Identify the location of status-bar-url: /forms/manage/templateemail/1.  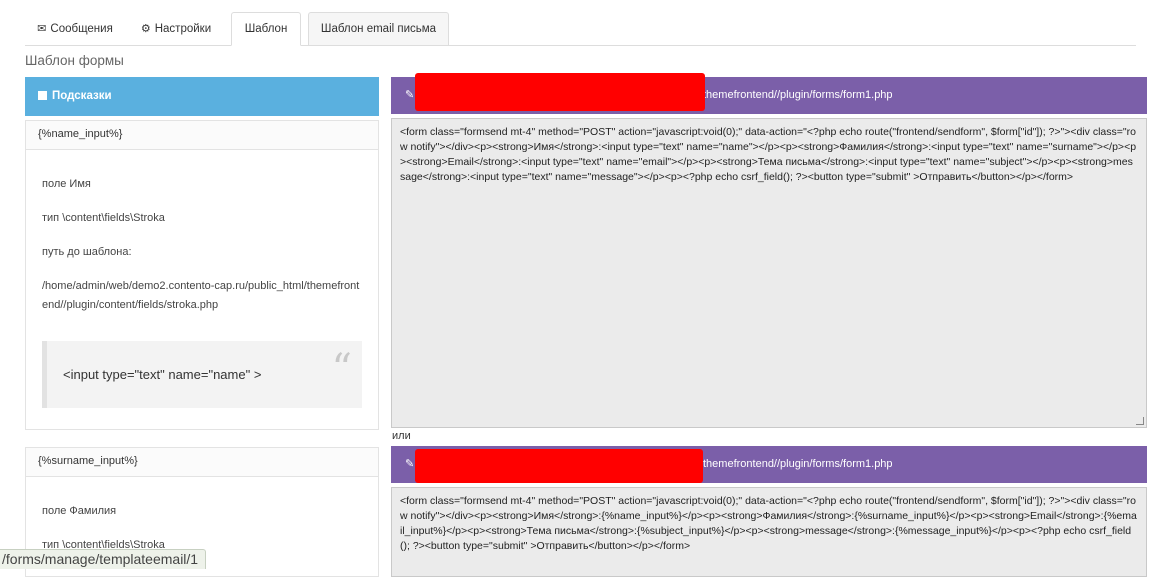
(103, 559).